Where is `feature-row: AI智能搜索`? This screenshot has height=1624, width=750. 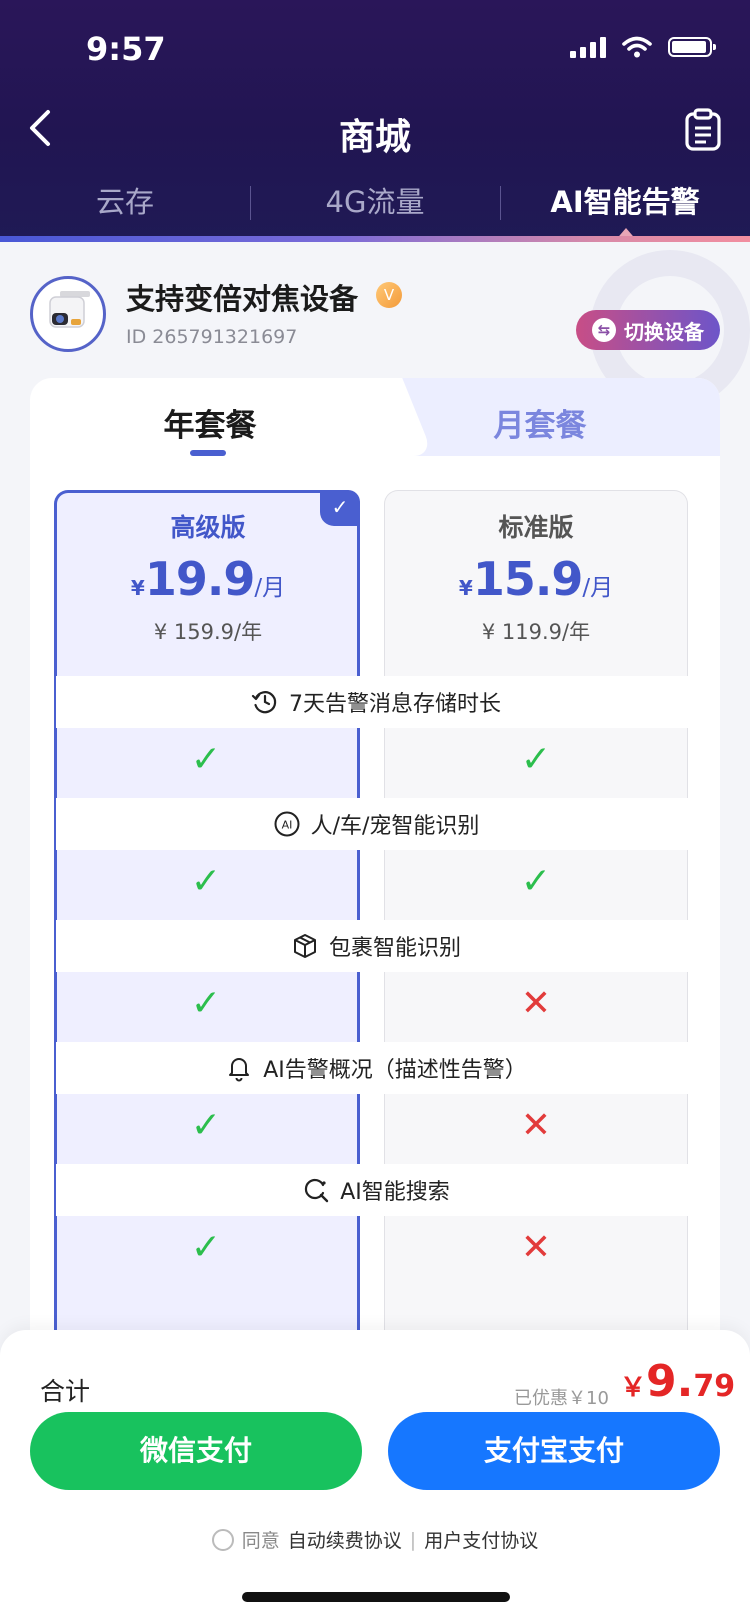 feature-row: AI智能搜索 is located at coordinates (376, 1190).